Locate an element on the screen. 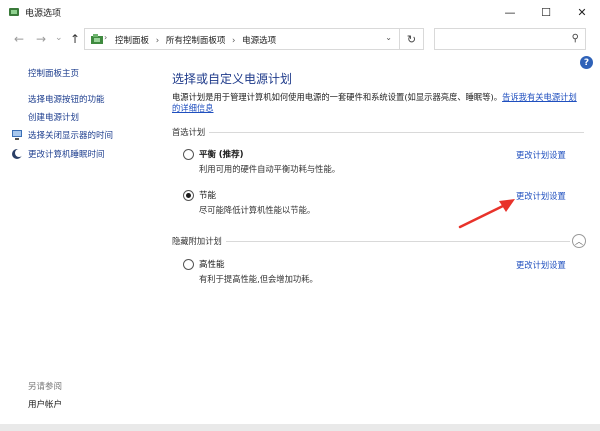 The width and height of the screenshot is (600, 431). plan-description: 尽可能降低计算机性能以节能。 is located at coordinates (257, 210).